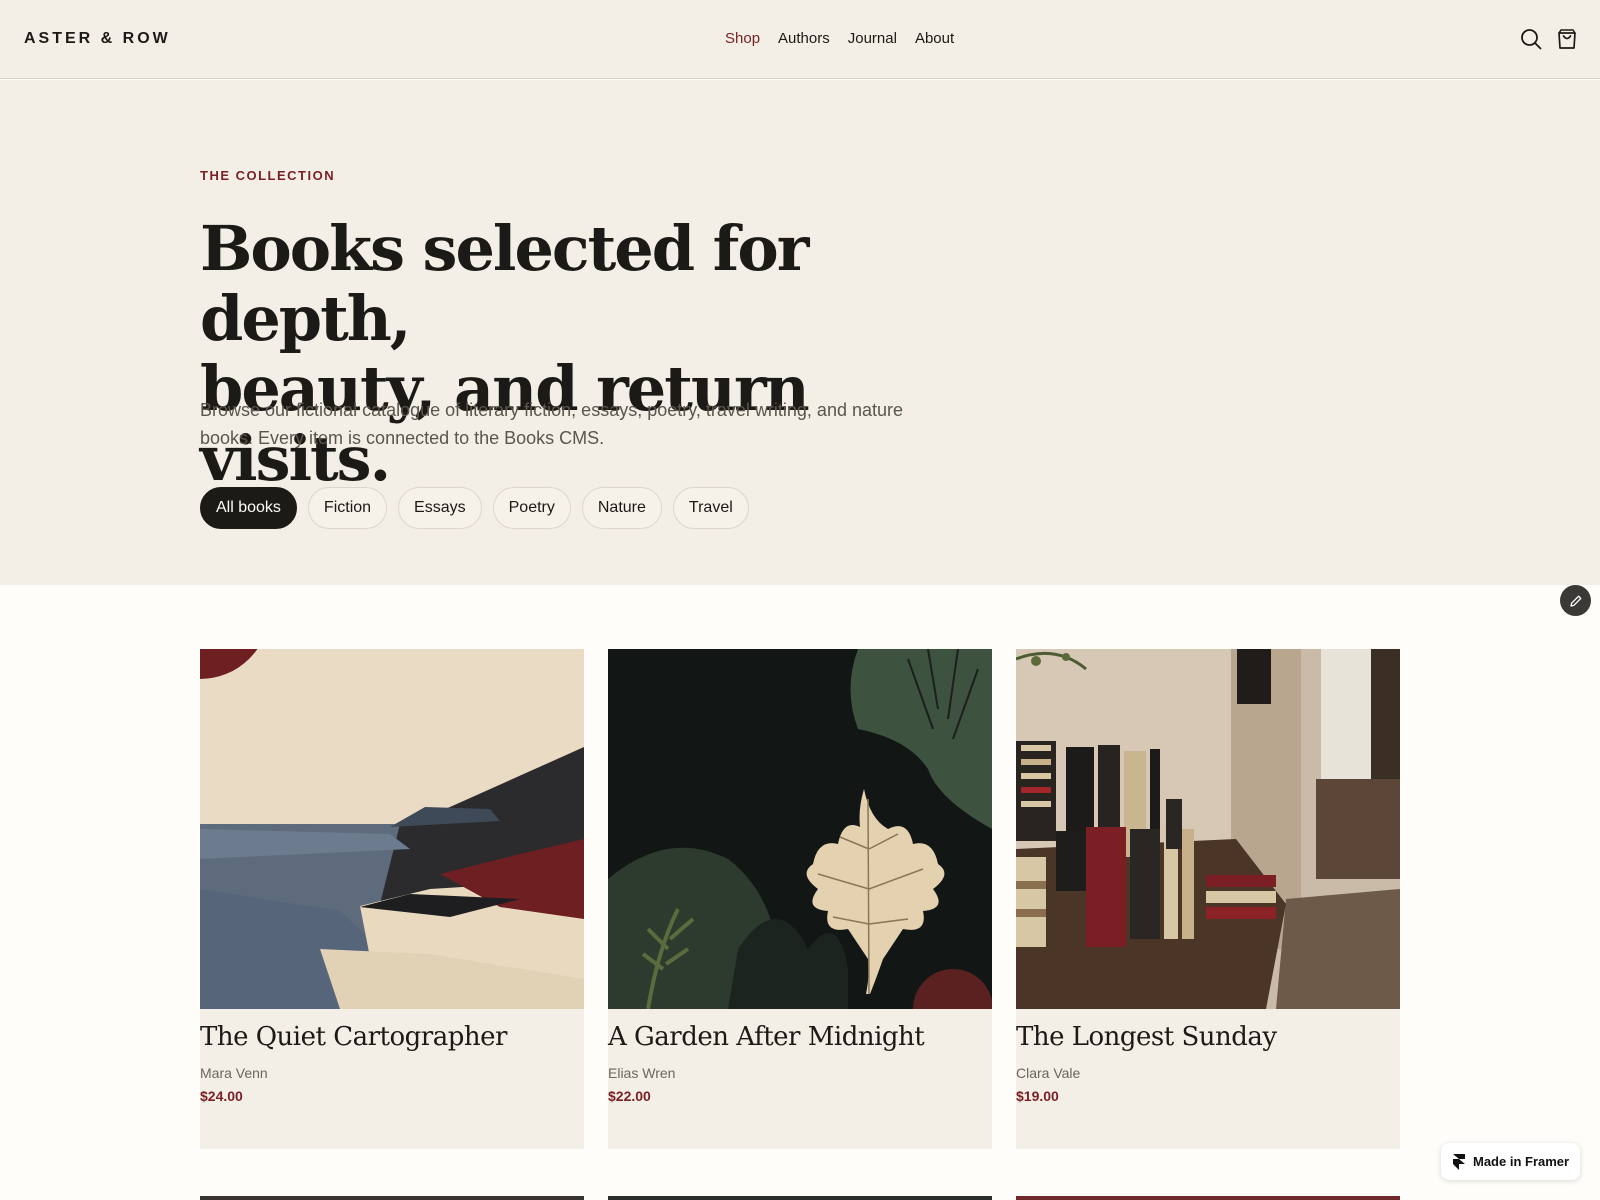 The image size is (1600, 1200). Describe the element at coordinates (621, 508) in the screenshot. I see `filter-nature: Nature` at that location.